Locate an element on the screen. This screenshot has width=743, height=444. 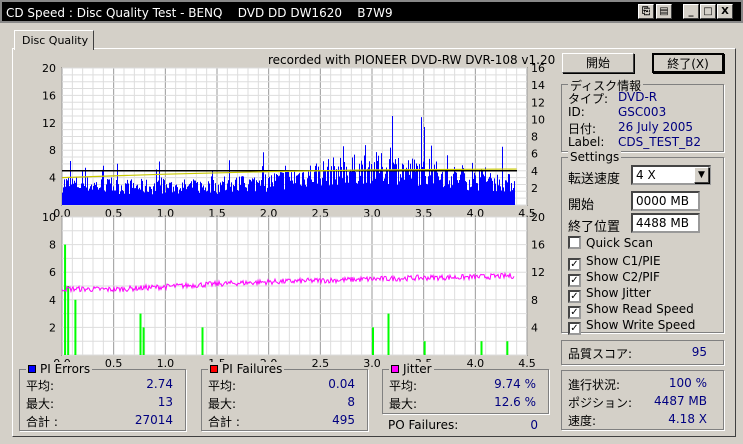
speed-label: 転送速度 is located at coordinates (594, 179).